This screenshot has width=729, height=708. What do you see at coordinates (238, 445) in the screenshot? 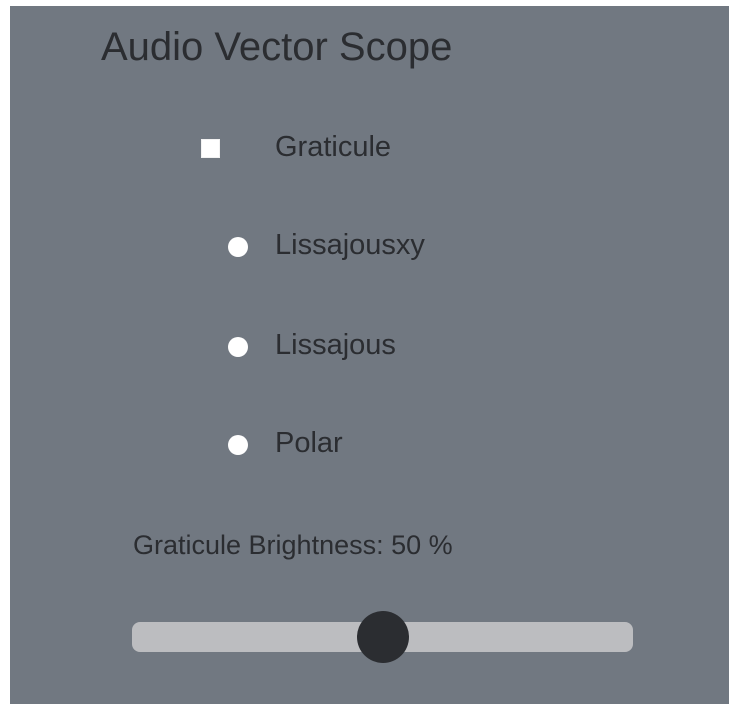
I see `radio-polar` at bounding box center [238, 445].